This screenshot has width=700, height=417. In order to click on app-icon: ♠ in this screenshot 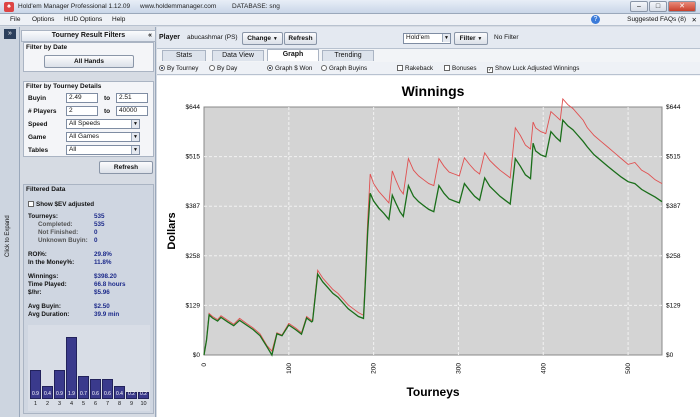, I will do `click(9, 7)`.